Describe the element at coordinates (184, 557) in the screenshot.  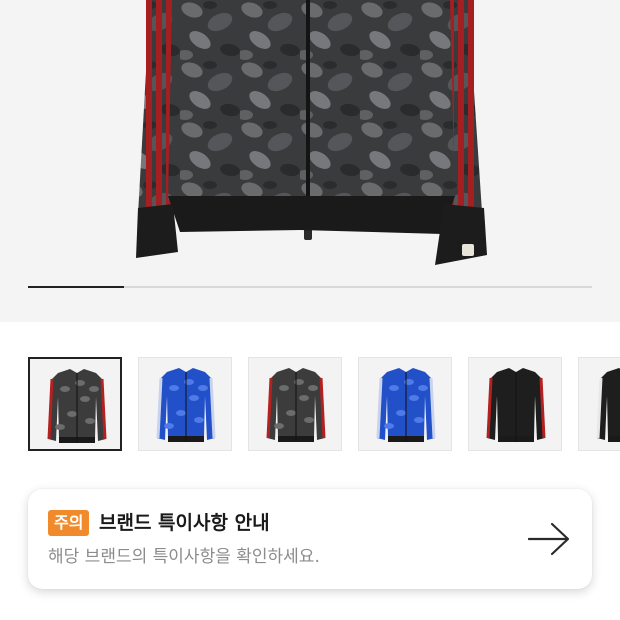
I see `notice-subtitle: 해당 브랜드의 특이사항을 확인하세요.` at that location.